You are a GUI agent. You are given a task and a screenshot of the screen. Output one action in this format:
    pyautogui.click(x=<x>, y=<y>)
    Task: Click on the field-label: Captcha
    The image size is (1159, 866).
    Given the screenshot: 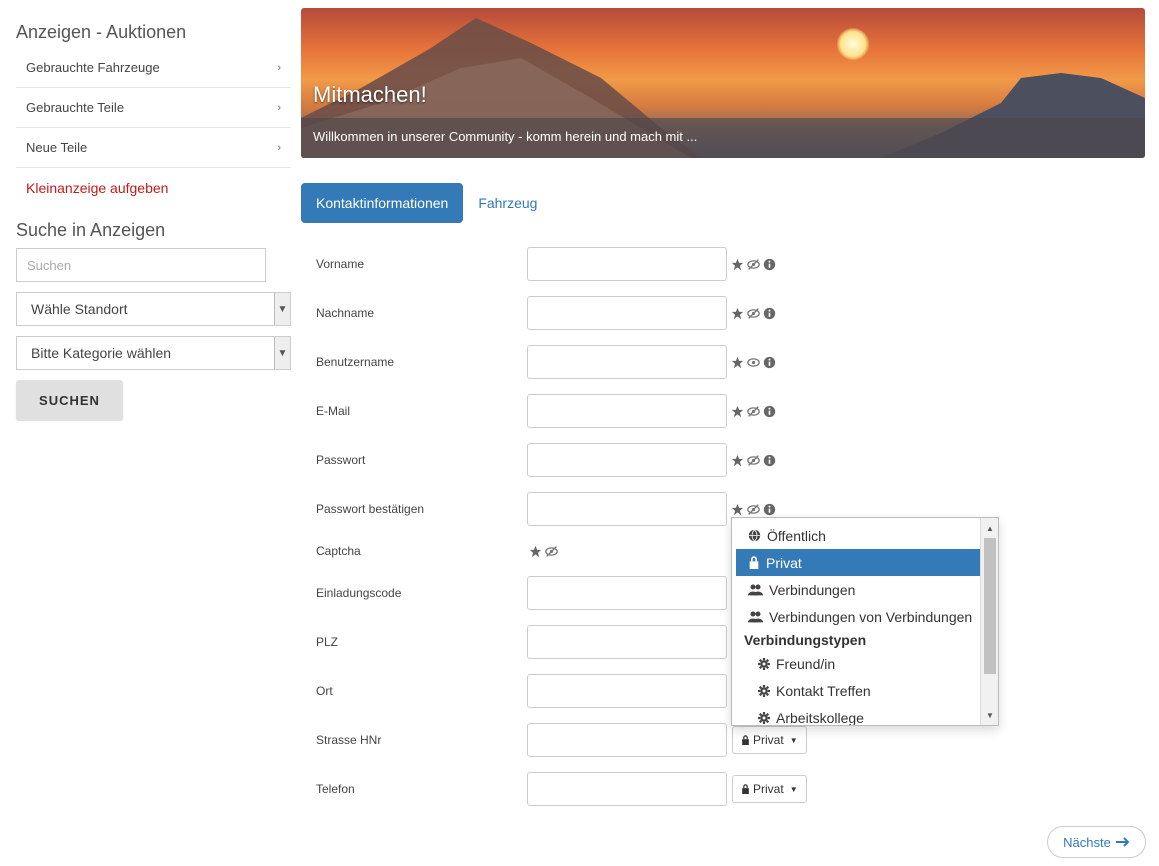 What is the action you would take?
    pyautogui.click(x=338, y=551)
    